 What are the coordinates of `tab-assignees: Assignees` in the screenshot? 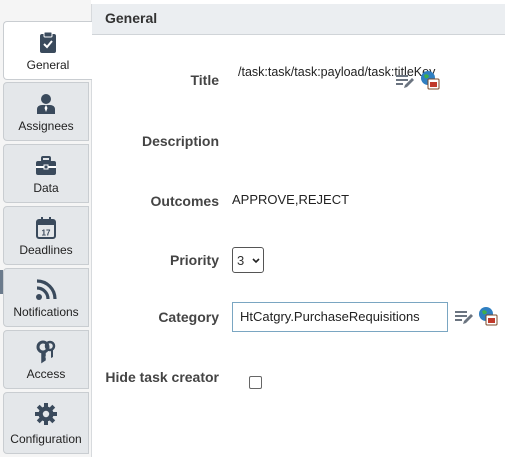 It's located at (46, 111).